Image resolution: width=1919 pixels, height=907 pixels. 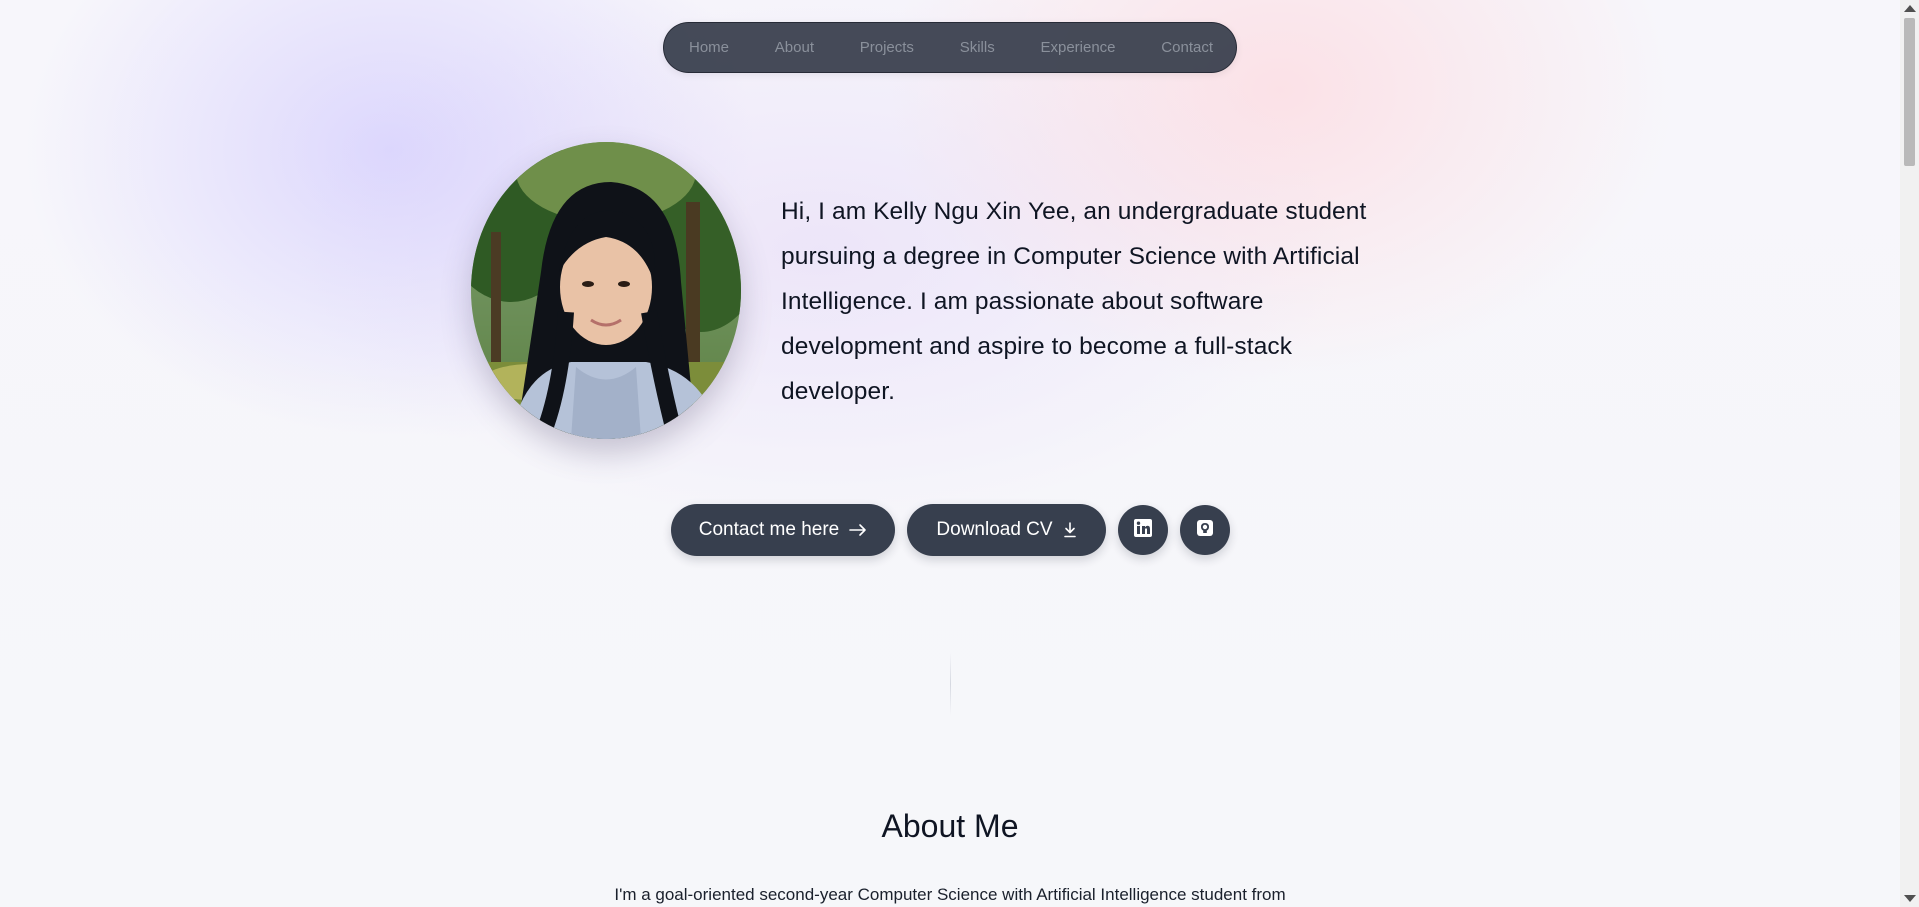 What do you see at coordinates (950, 826) in the screenshot?
I see `about-title: About Me` at bounding box center [950, 826].